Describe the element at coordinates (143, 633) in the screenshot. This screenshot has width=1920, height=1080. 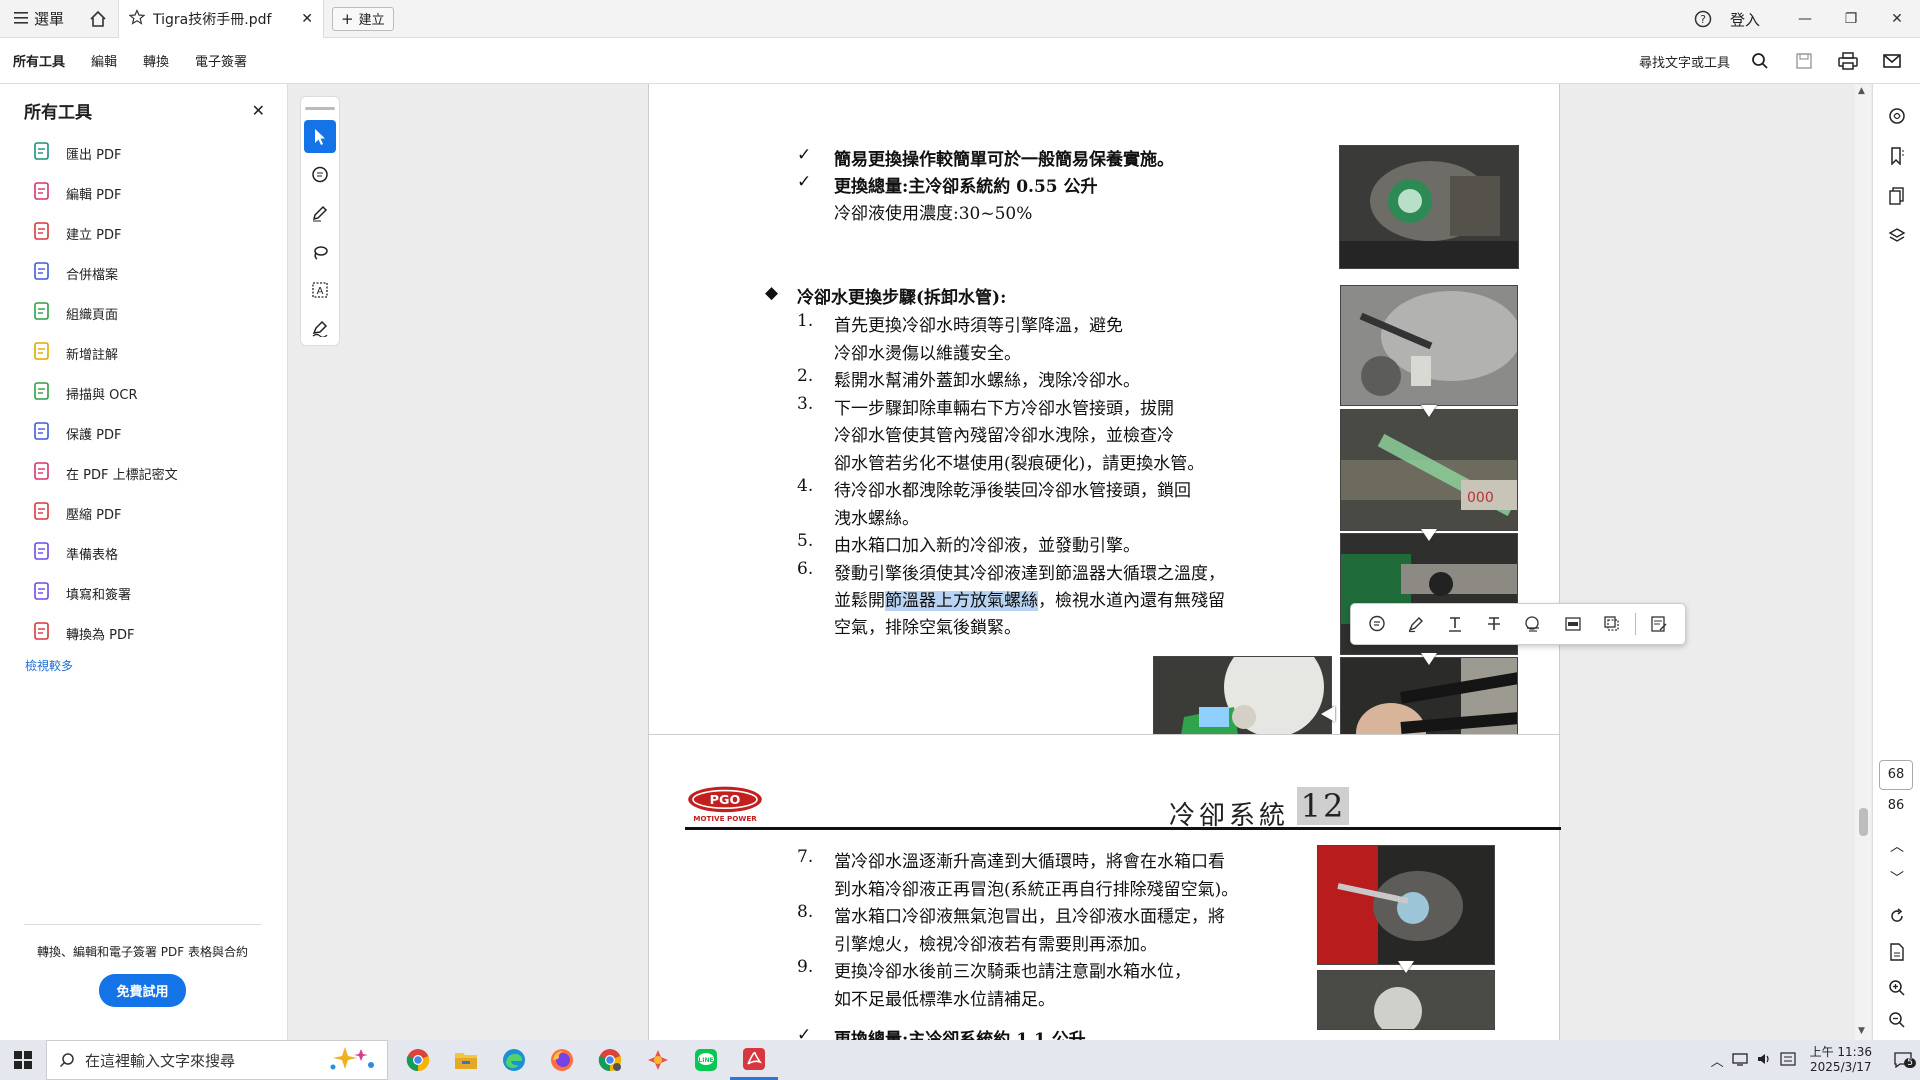
I see `tool-item: 轉換為 PDF` at that location.